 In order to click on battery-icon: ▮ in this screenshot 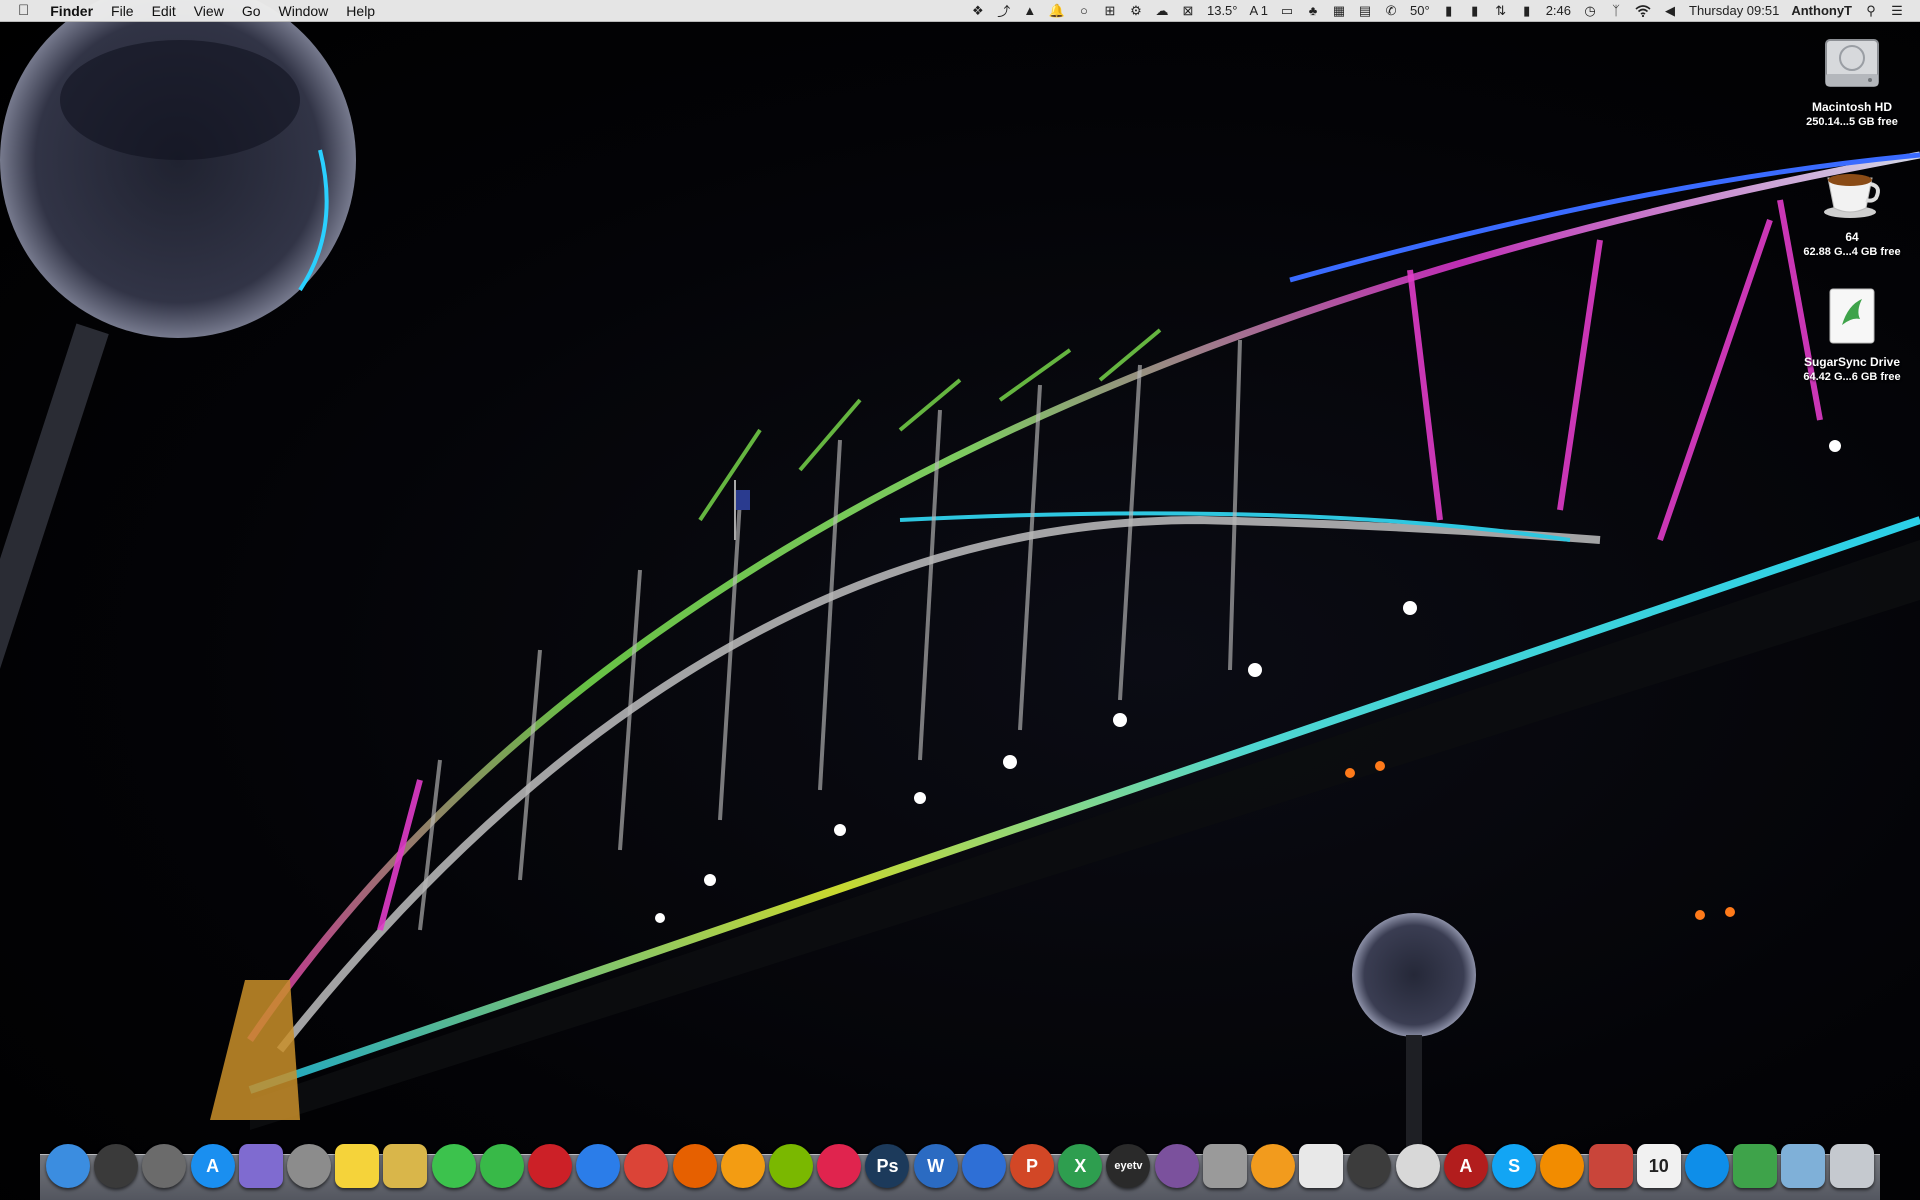, I will do `click(1527, 11)`.